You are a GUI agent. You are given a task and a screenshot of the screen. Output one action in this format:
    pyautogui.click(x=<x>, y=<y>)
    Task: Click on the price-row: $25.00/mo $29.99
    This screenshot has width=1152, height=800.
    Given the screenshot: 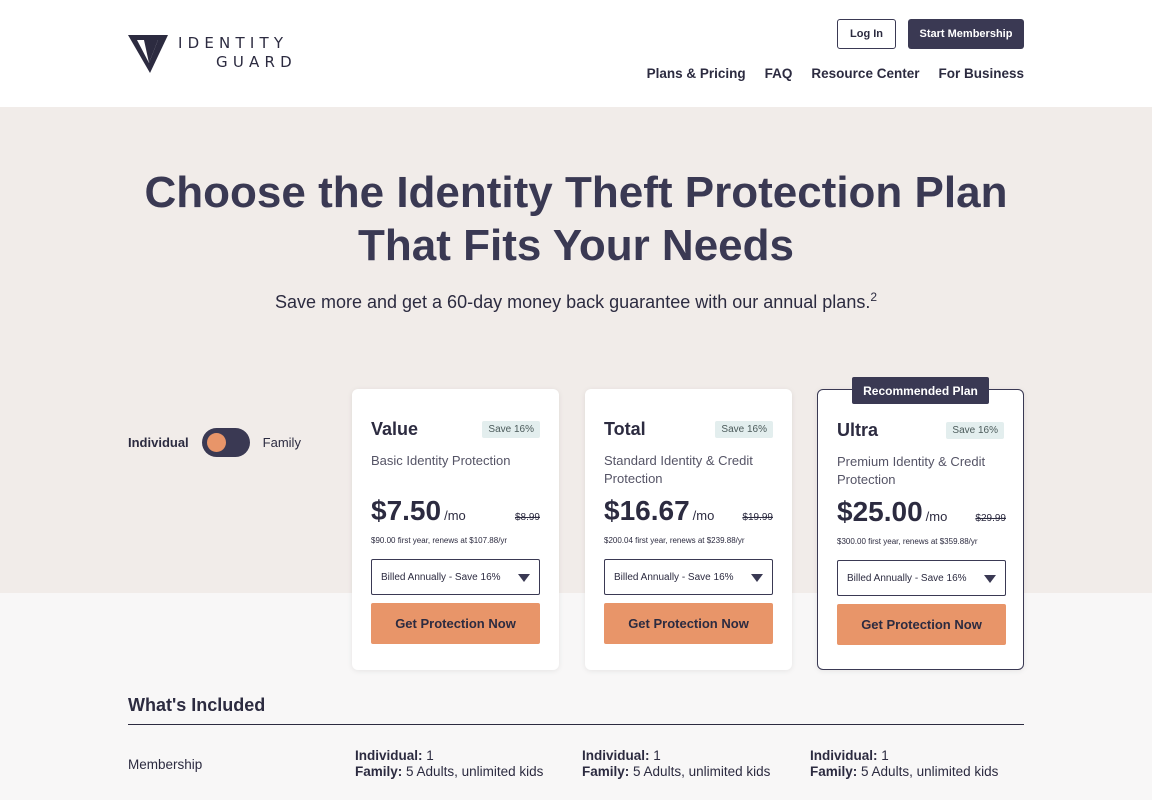 What is the action you would take?
    pyautogui.click(x=921, y=513)
    